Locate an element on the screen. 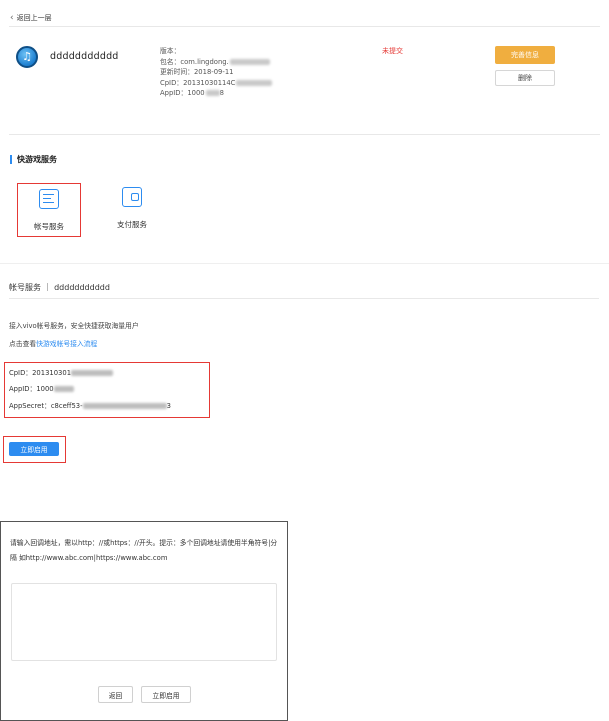 The image size is (609, 721). app-music-icon: ♫ is located at coordinates (27, 57).